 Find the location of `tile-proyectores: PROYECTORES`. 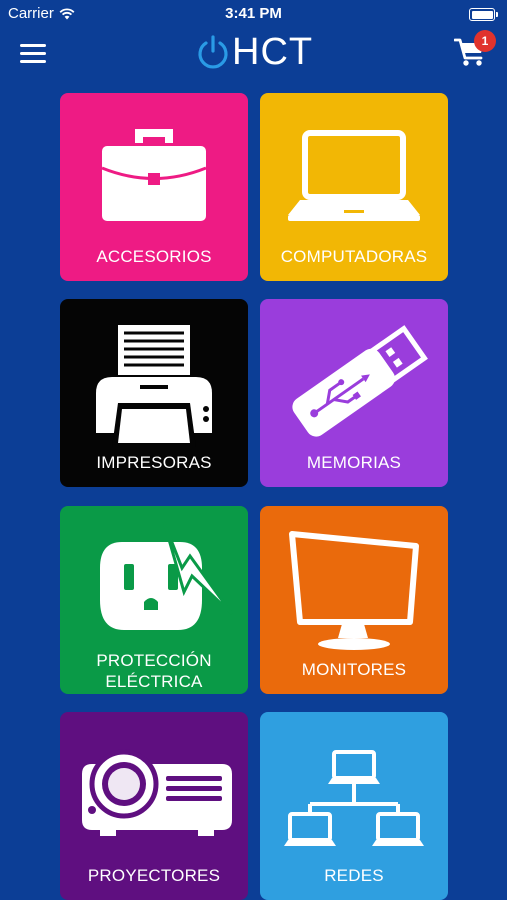

tile-proyectores: PROYECTORES is located at coordinates (154, 806).